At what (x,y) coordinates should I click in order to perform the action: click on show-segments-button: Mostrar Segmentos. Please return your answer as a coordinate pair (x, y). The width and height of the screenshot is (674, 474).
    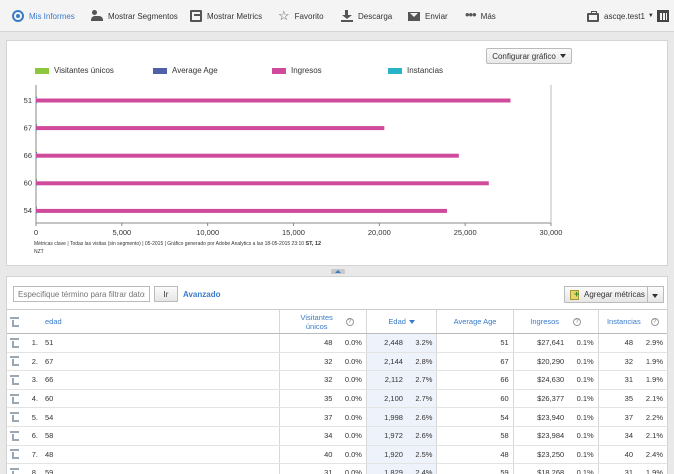
    Looking at the image, I should click on (134, 16).